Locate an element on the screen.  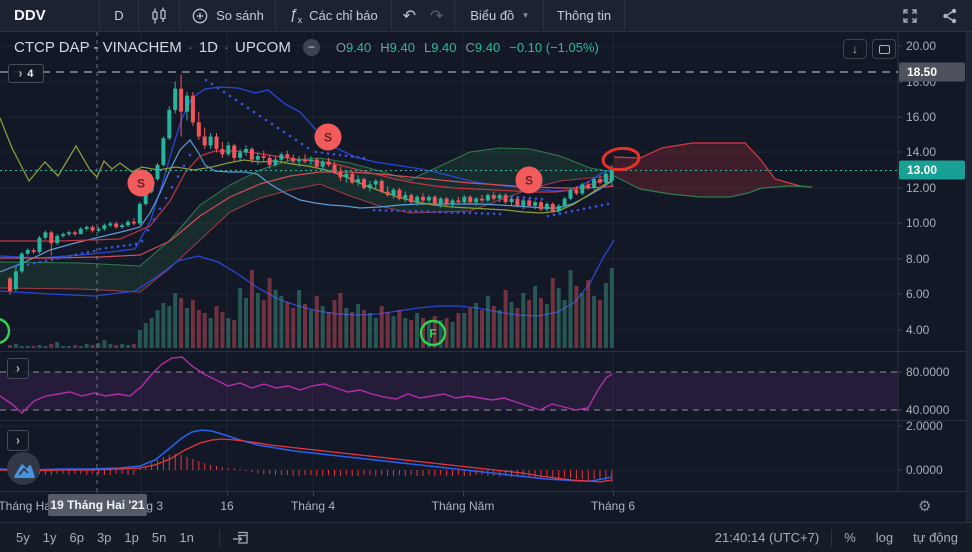
svg-text: 6.00 is located at coordinates (918, 294).